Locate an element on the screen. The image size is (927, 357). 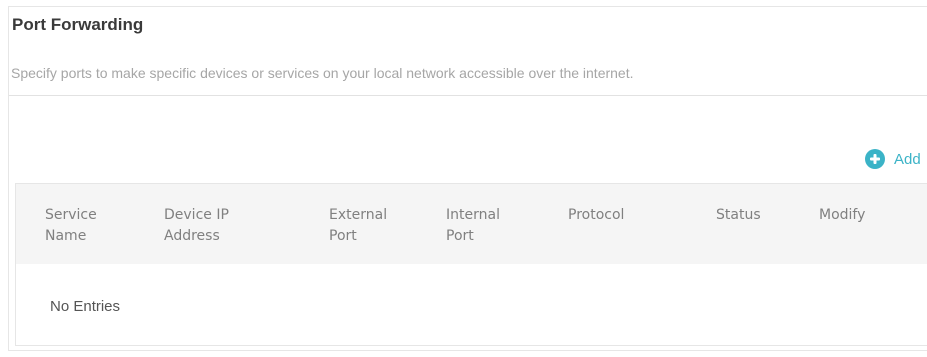
column-header-protocol: Protocol is located at coordinates (596, 215).